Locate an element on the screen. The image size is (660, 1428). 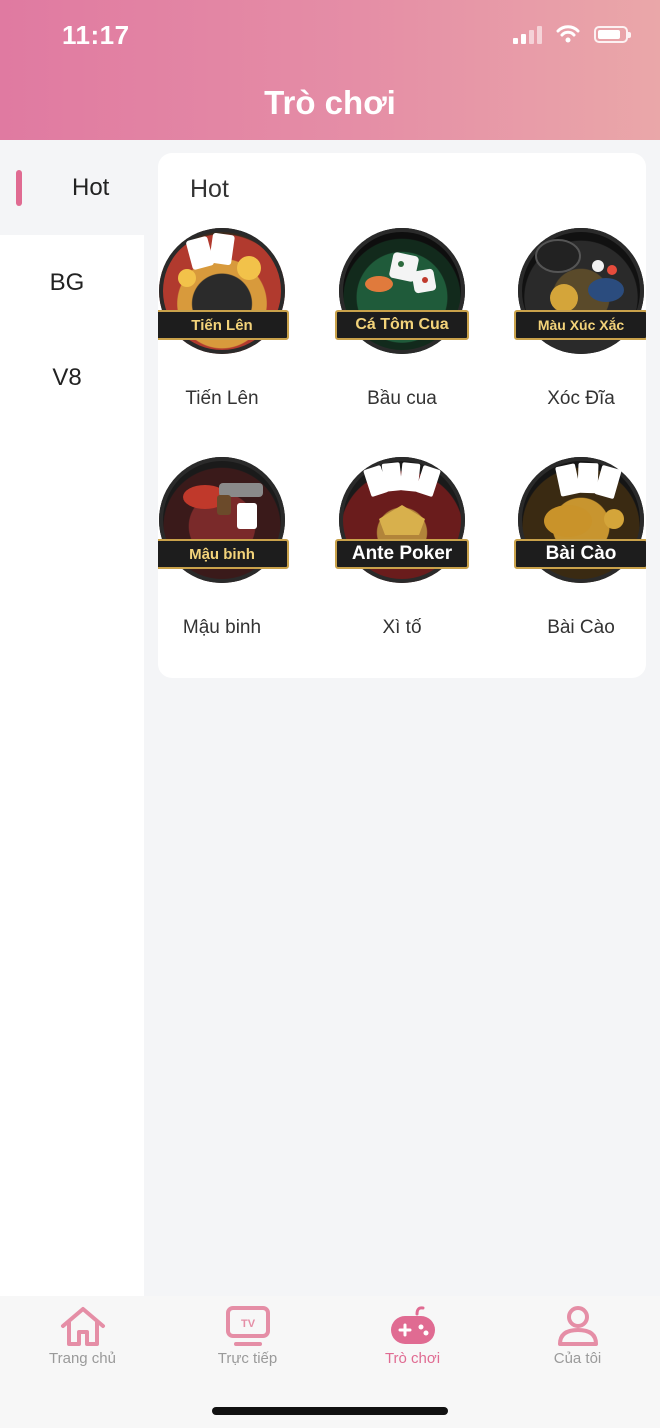
svg-text: TV is located at coordinates (247, 1324).